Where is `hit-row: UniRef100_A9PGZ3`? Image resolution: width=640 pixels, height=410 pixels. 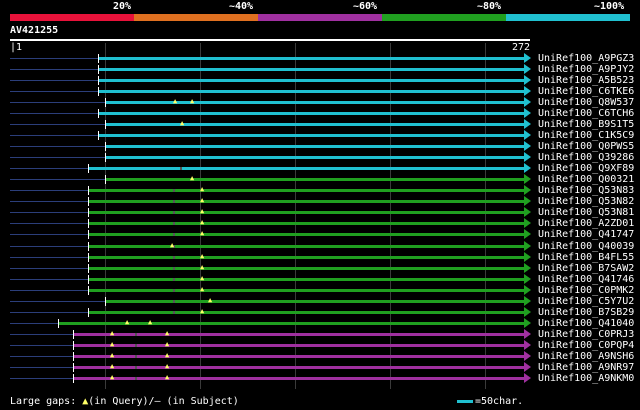
hit-row: UniRef100_A9PGZ3 is located at coordinates (320, 58).